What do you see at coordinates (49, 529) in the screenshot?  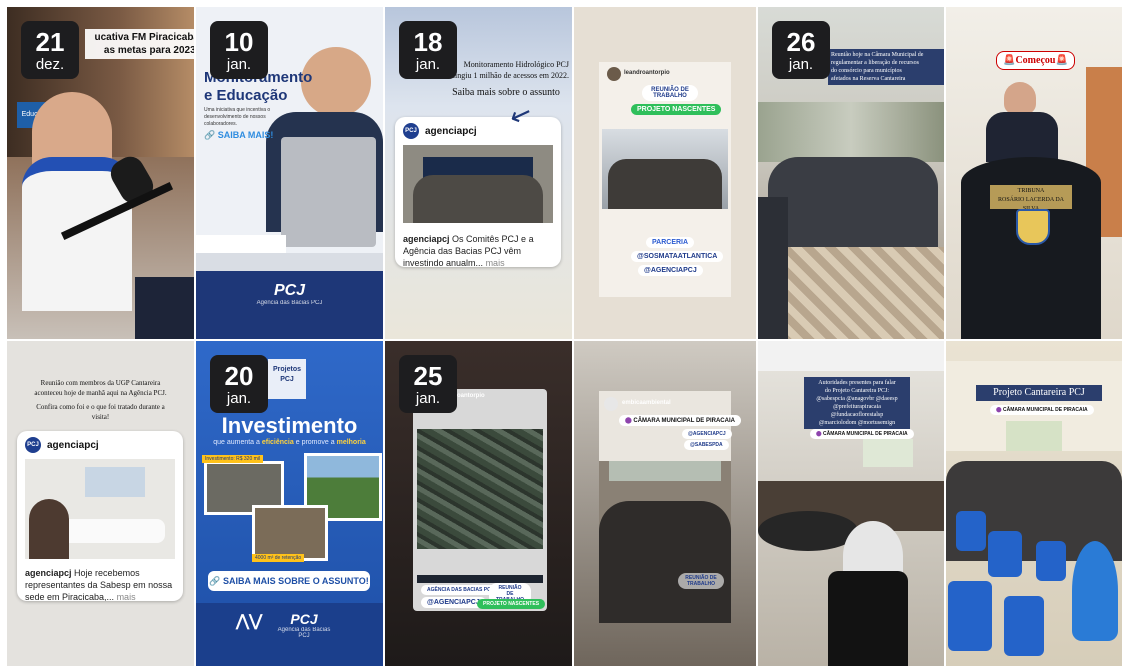 I see `attendees` at bounding box center [49, 529].